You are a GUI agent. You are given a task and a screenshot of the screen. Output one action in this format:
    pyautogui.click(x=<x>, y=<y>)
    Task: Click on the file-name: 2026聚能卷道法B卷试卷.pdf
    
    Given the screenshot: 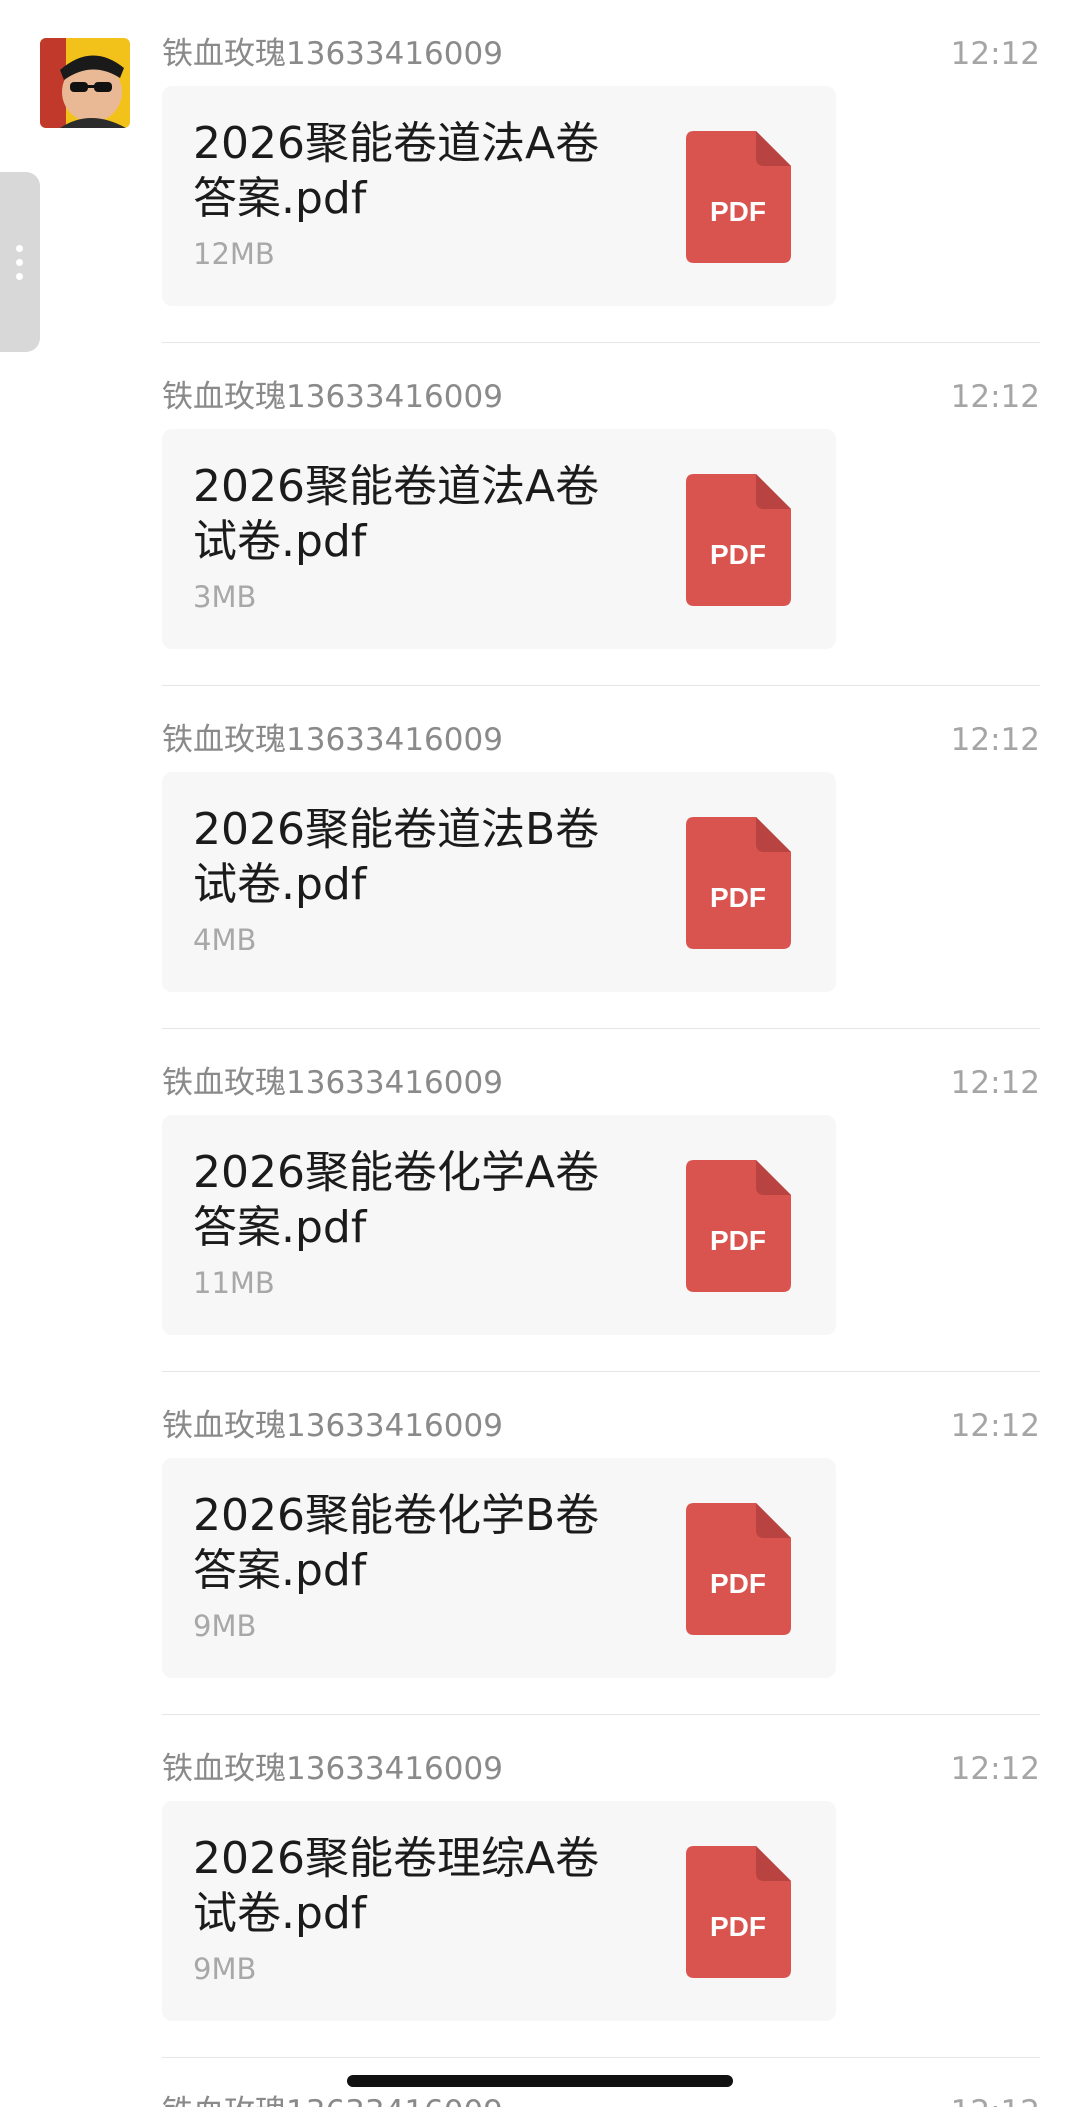 What is the action you would take?
    pyautogui.click(x=396, y=857)
    